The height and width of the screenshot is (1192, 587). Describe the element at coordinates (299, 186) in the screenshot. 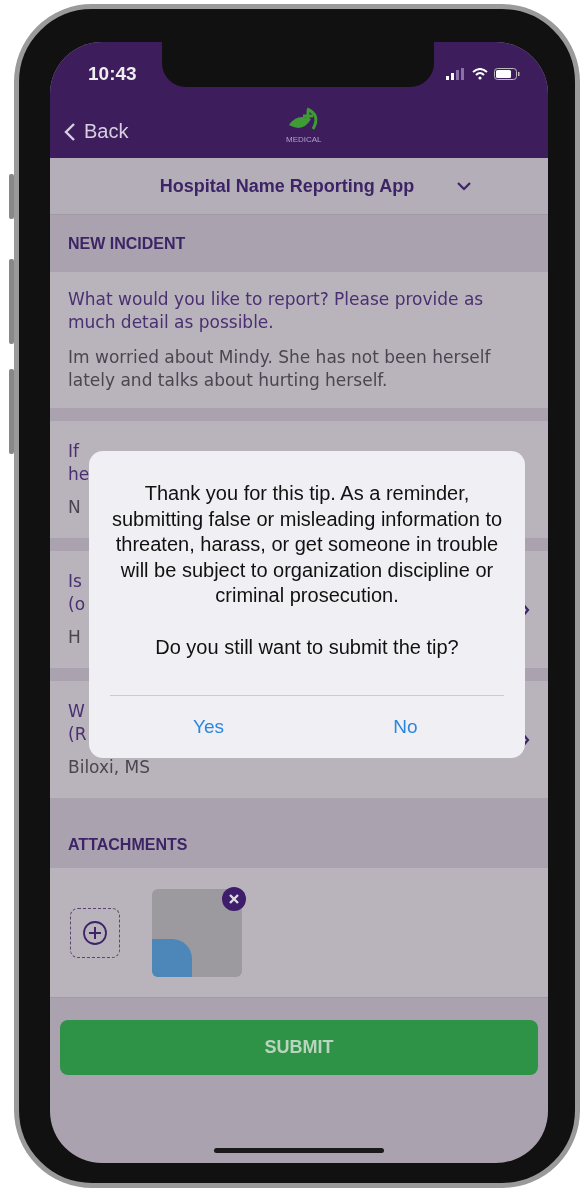

I see `app-selector: Hospital Name Reporting App` at that location.